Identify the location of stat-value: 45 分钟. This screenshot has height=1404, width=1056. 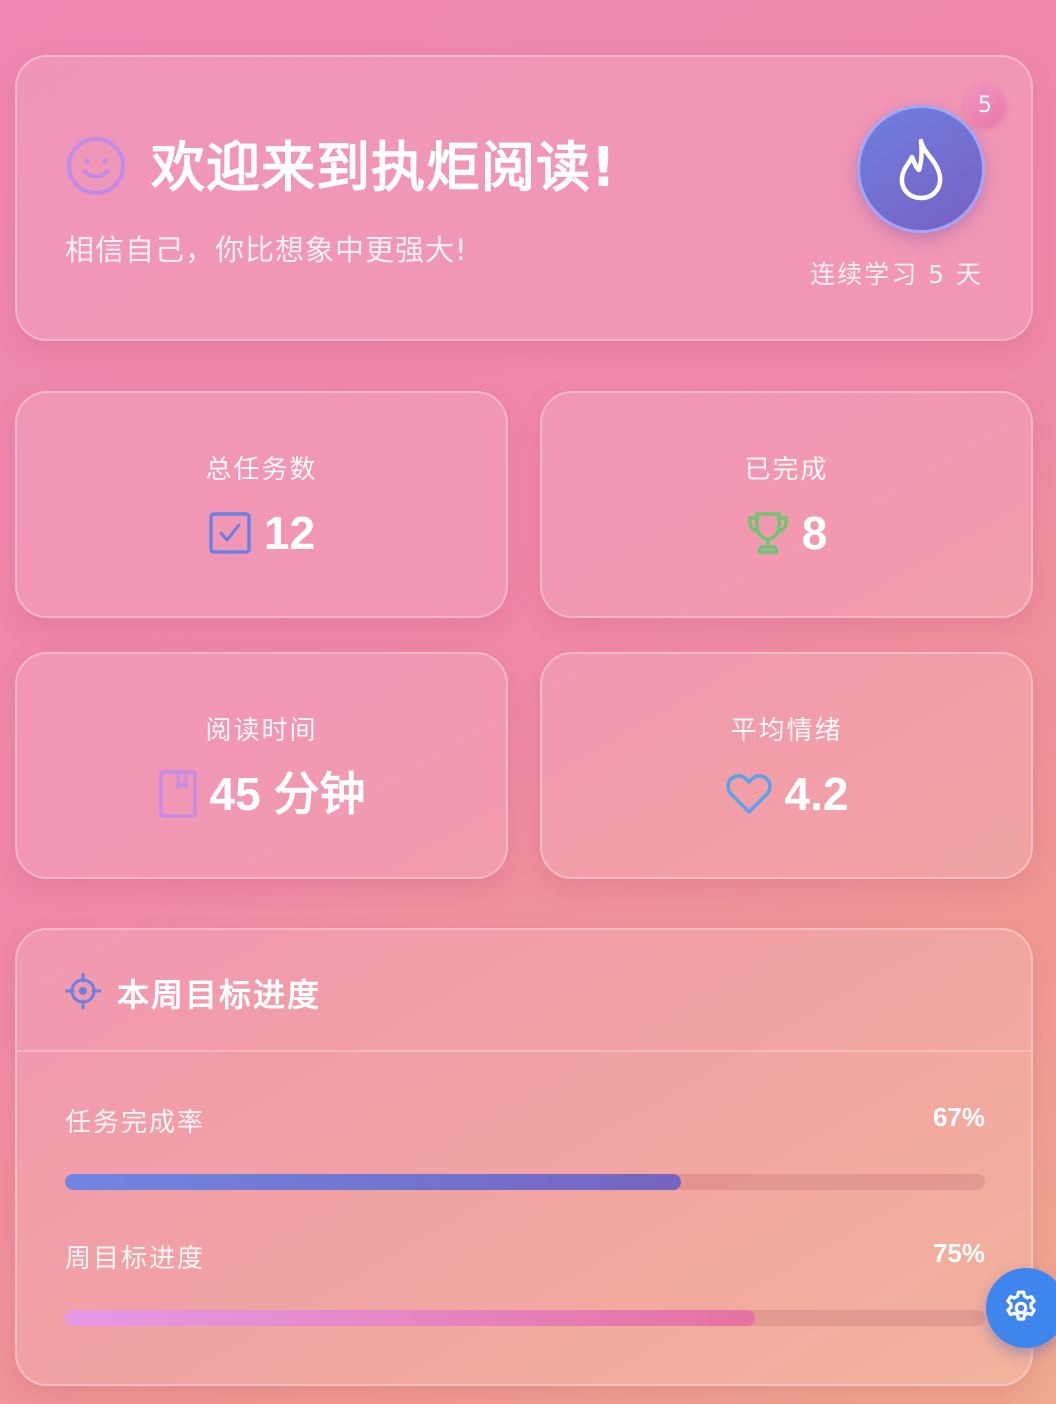
(287, 794).